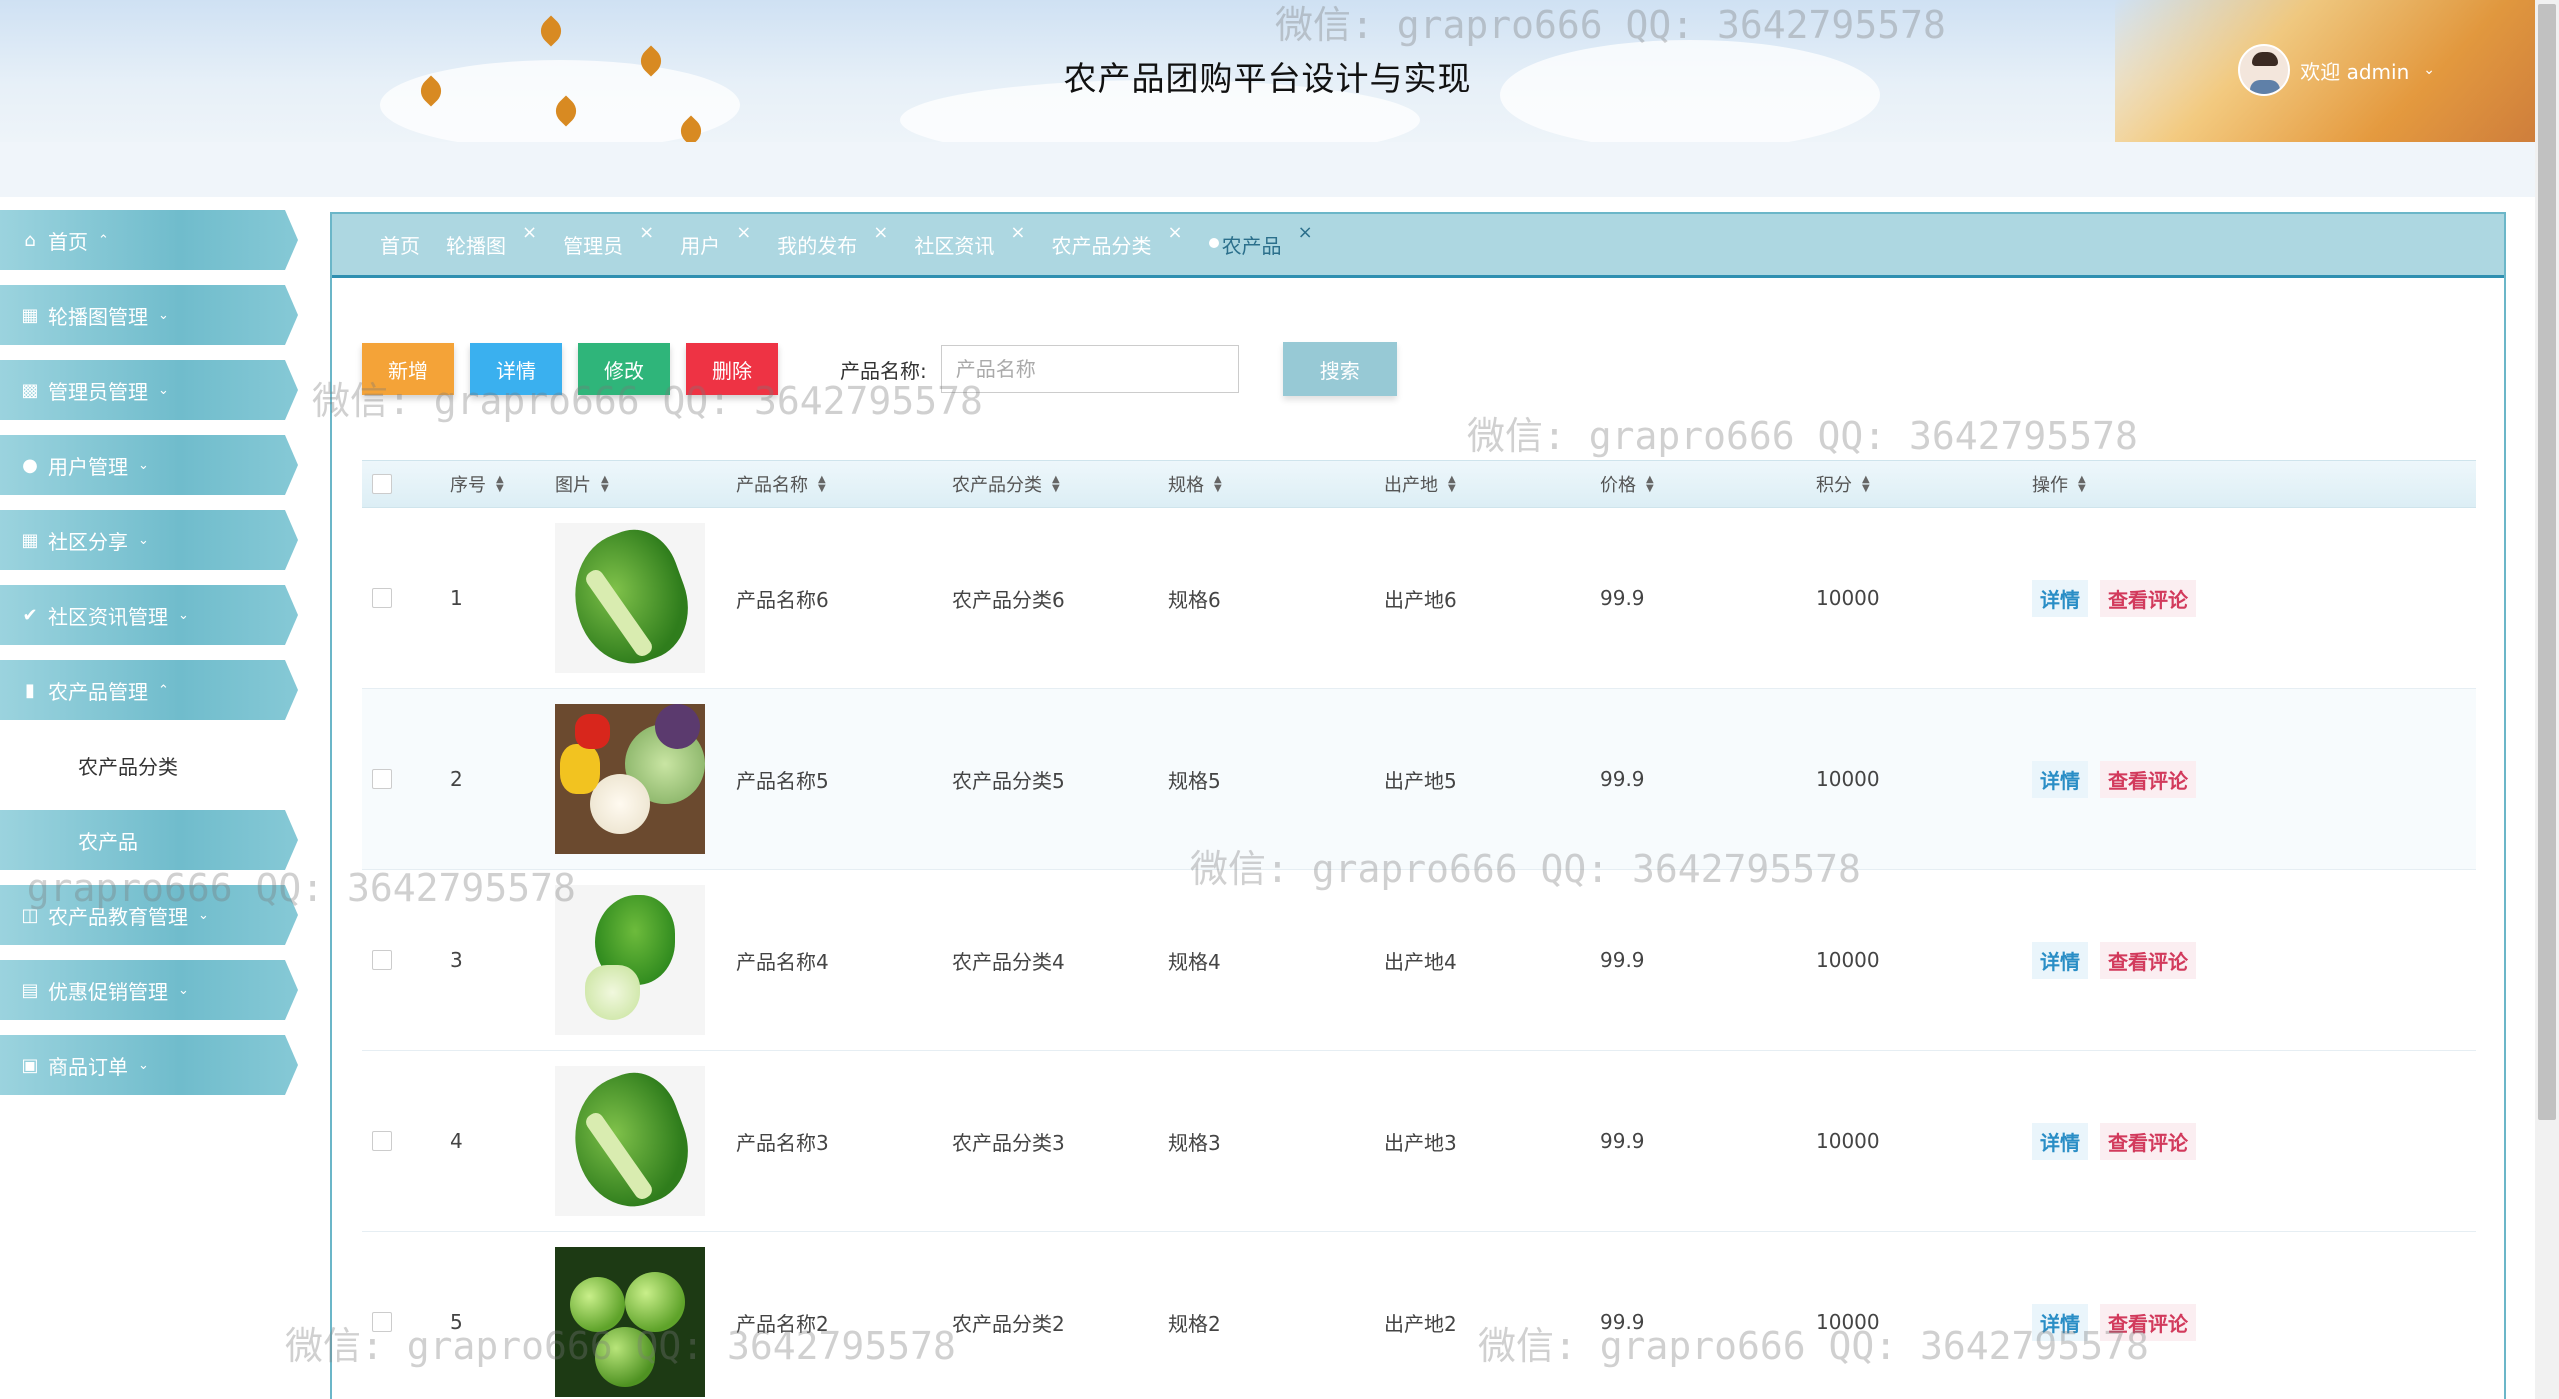  What do you see at coordinates (502, 484) in the screenshot?
I see `column-header-index: 序号 ▲ ▼` at bounding box center [502, 484].